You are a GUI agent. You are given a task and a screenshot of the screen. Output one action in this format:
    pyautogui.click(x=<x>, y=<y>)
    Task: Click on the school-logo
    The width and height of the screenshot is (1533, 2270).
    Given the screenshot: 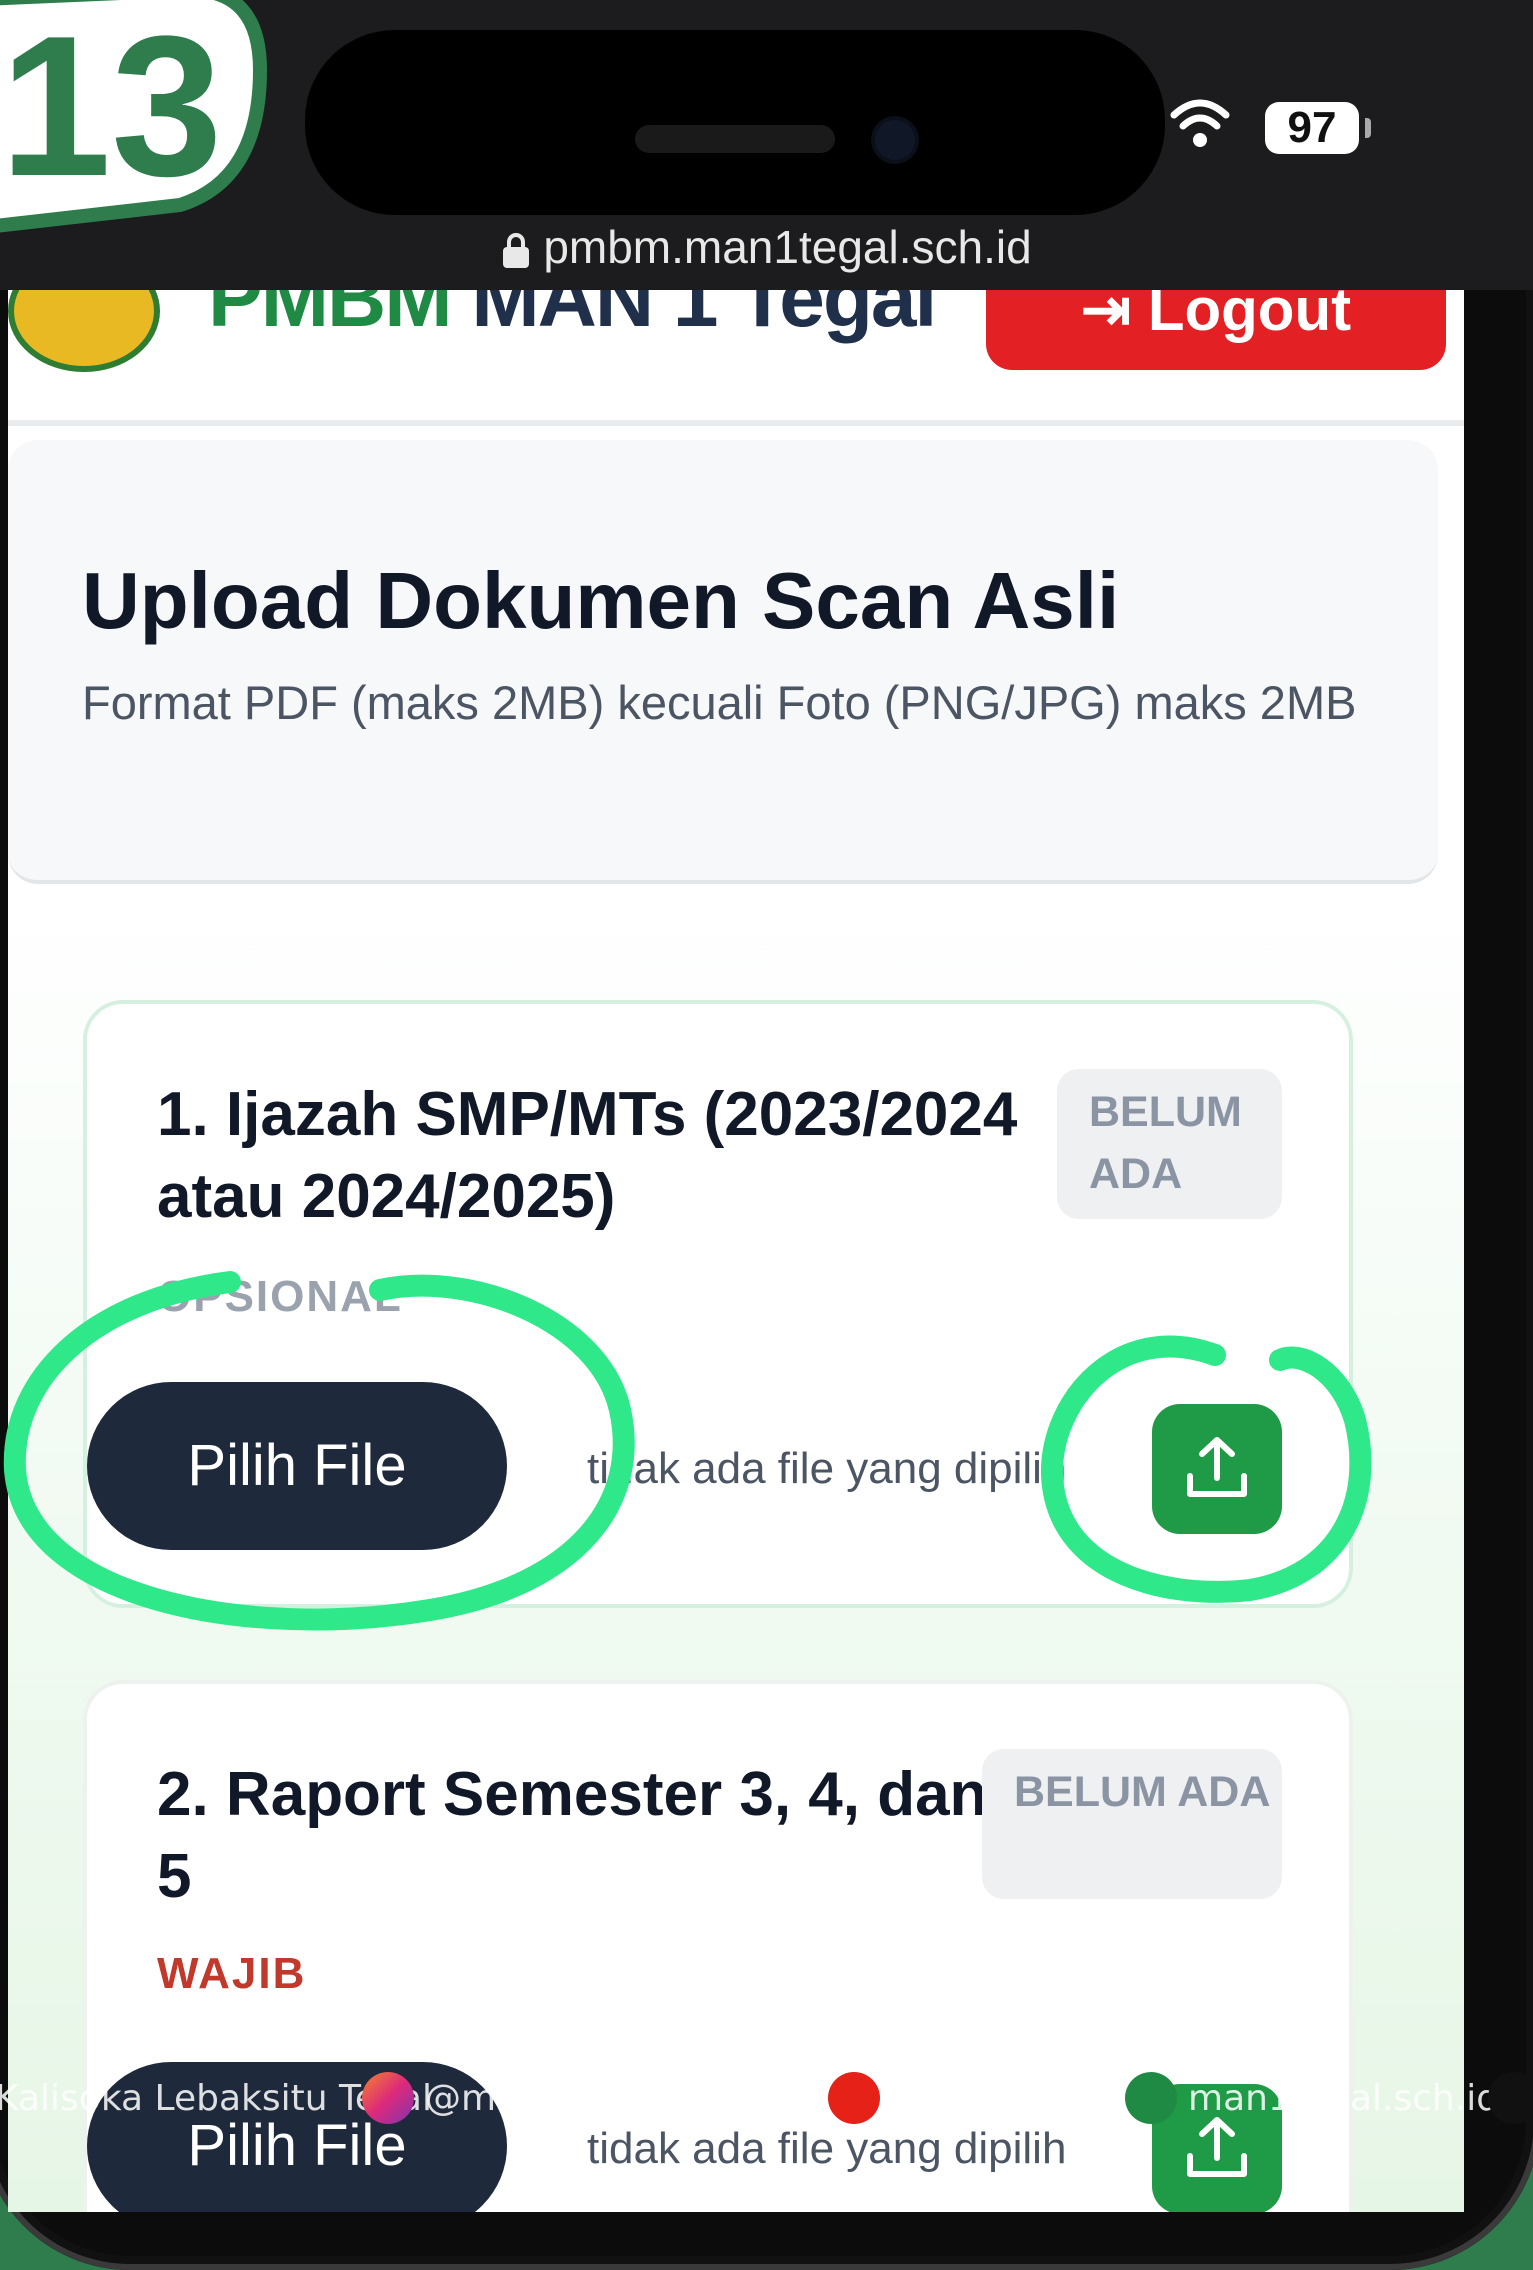 What is the action you would take?
    pyautogui.click(x=84, y=331)
    